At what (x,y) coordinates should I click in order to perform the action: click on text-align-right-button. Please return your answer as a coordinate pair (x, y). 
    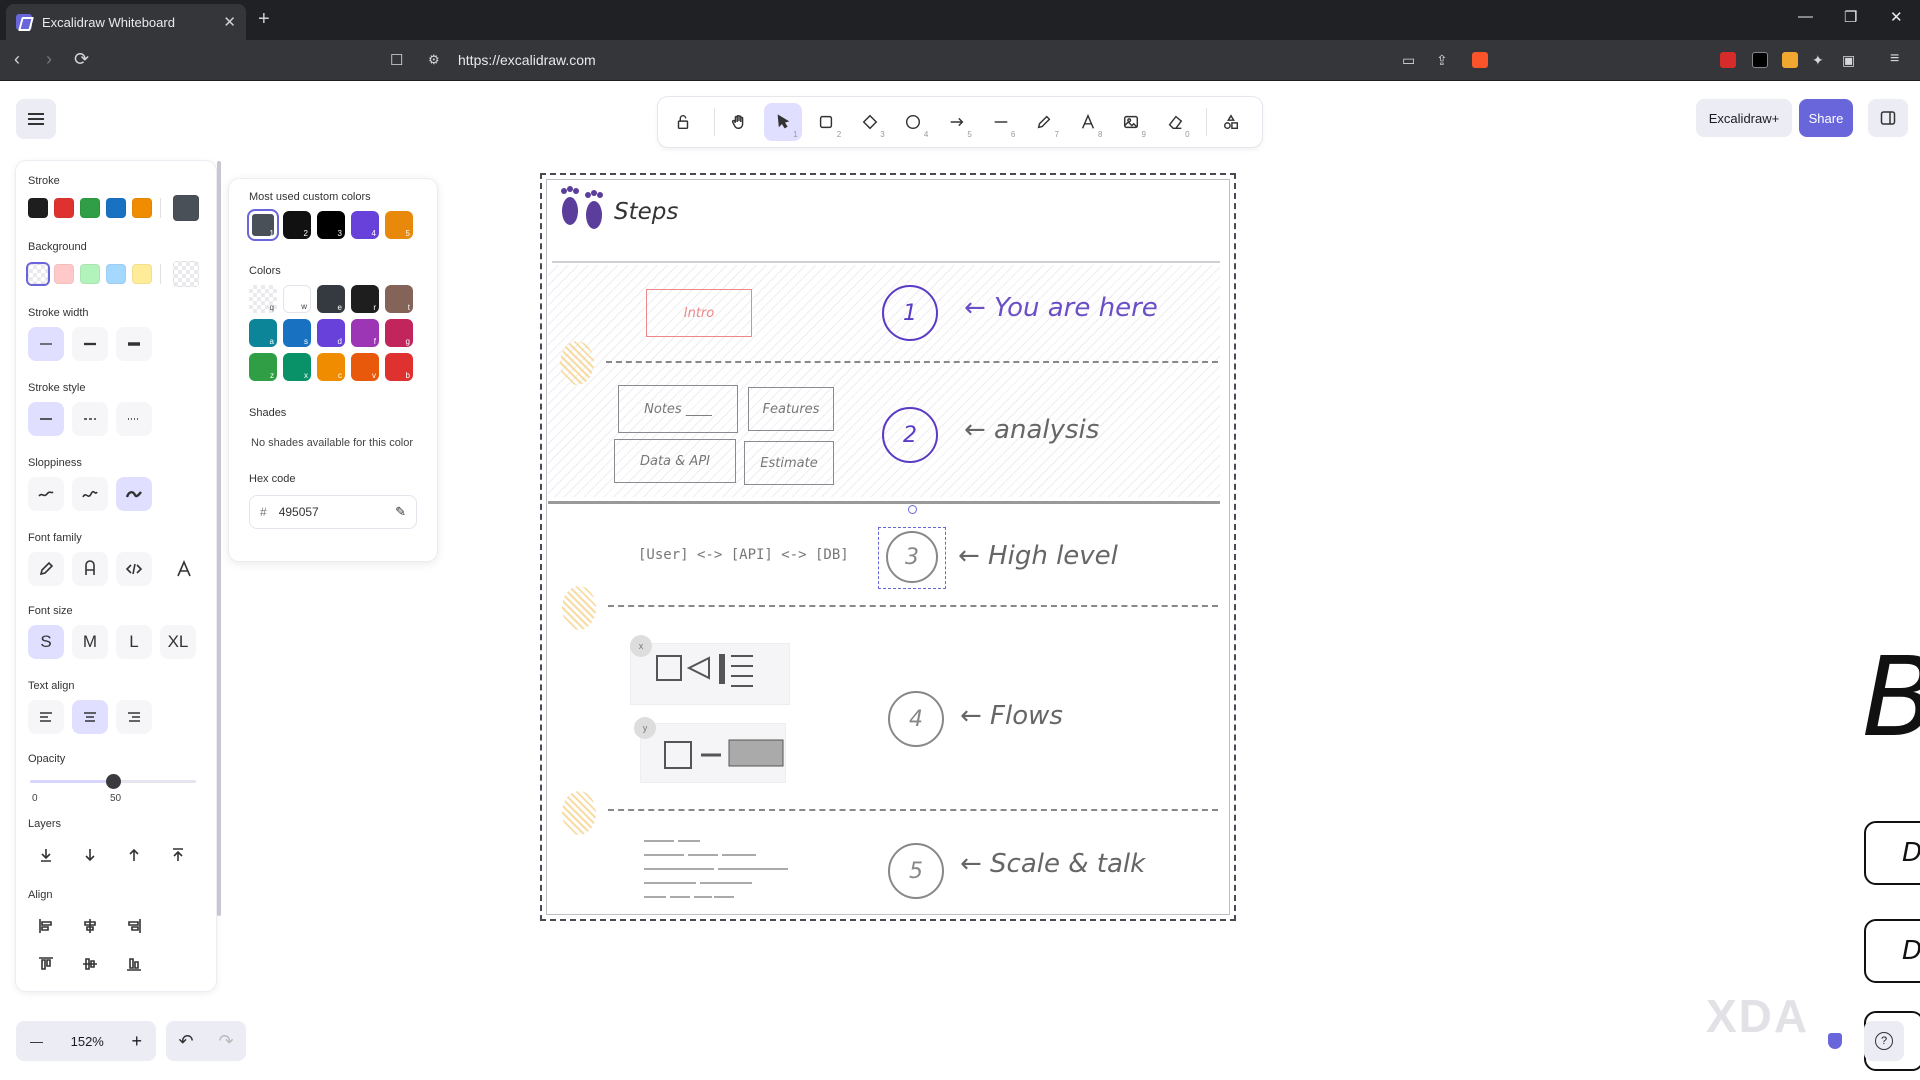
    Looking at the image, I should click on (134, 717).